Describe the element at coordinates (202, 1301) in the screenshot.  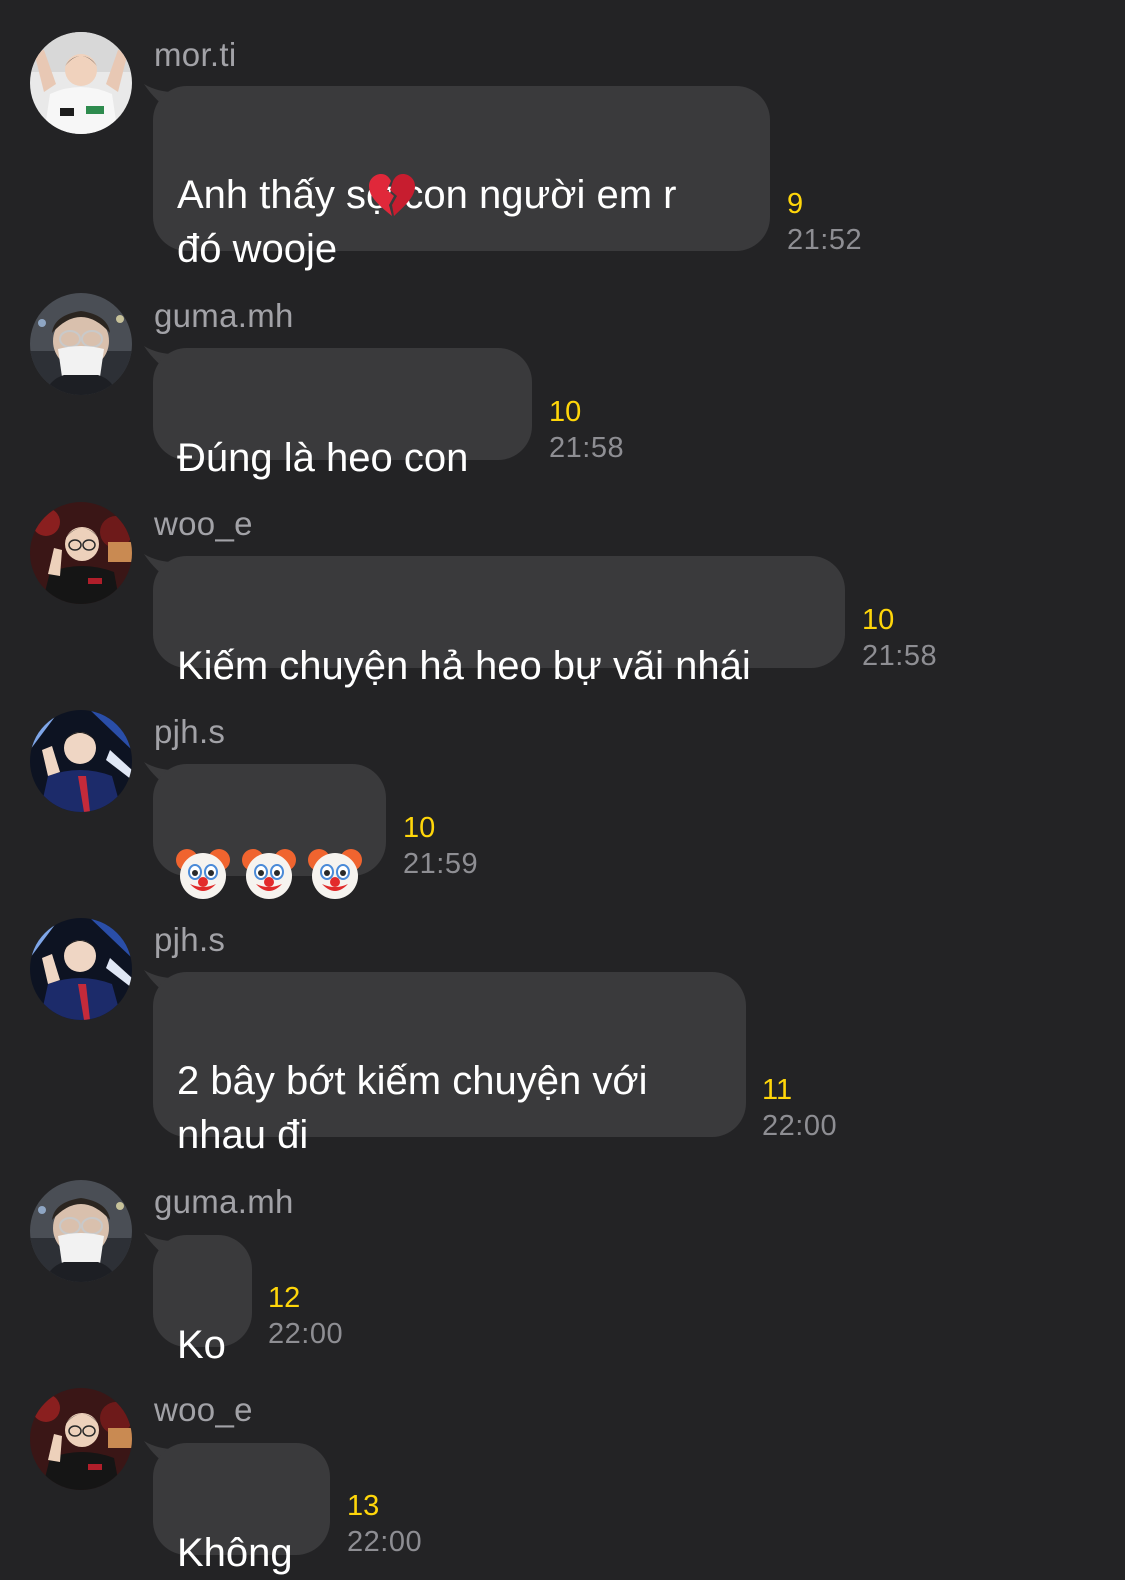
I see `message-bubble: Ko` at that location.